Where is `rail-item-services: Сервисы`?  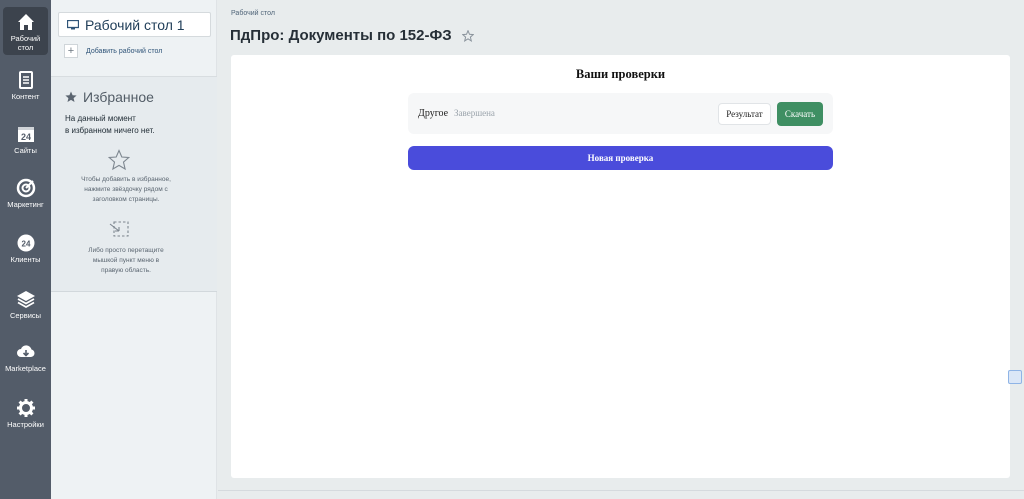 rail-item-services: Сервисы is located at coordinates (25, 304).